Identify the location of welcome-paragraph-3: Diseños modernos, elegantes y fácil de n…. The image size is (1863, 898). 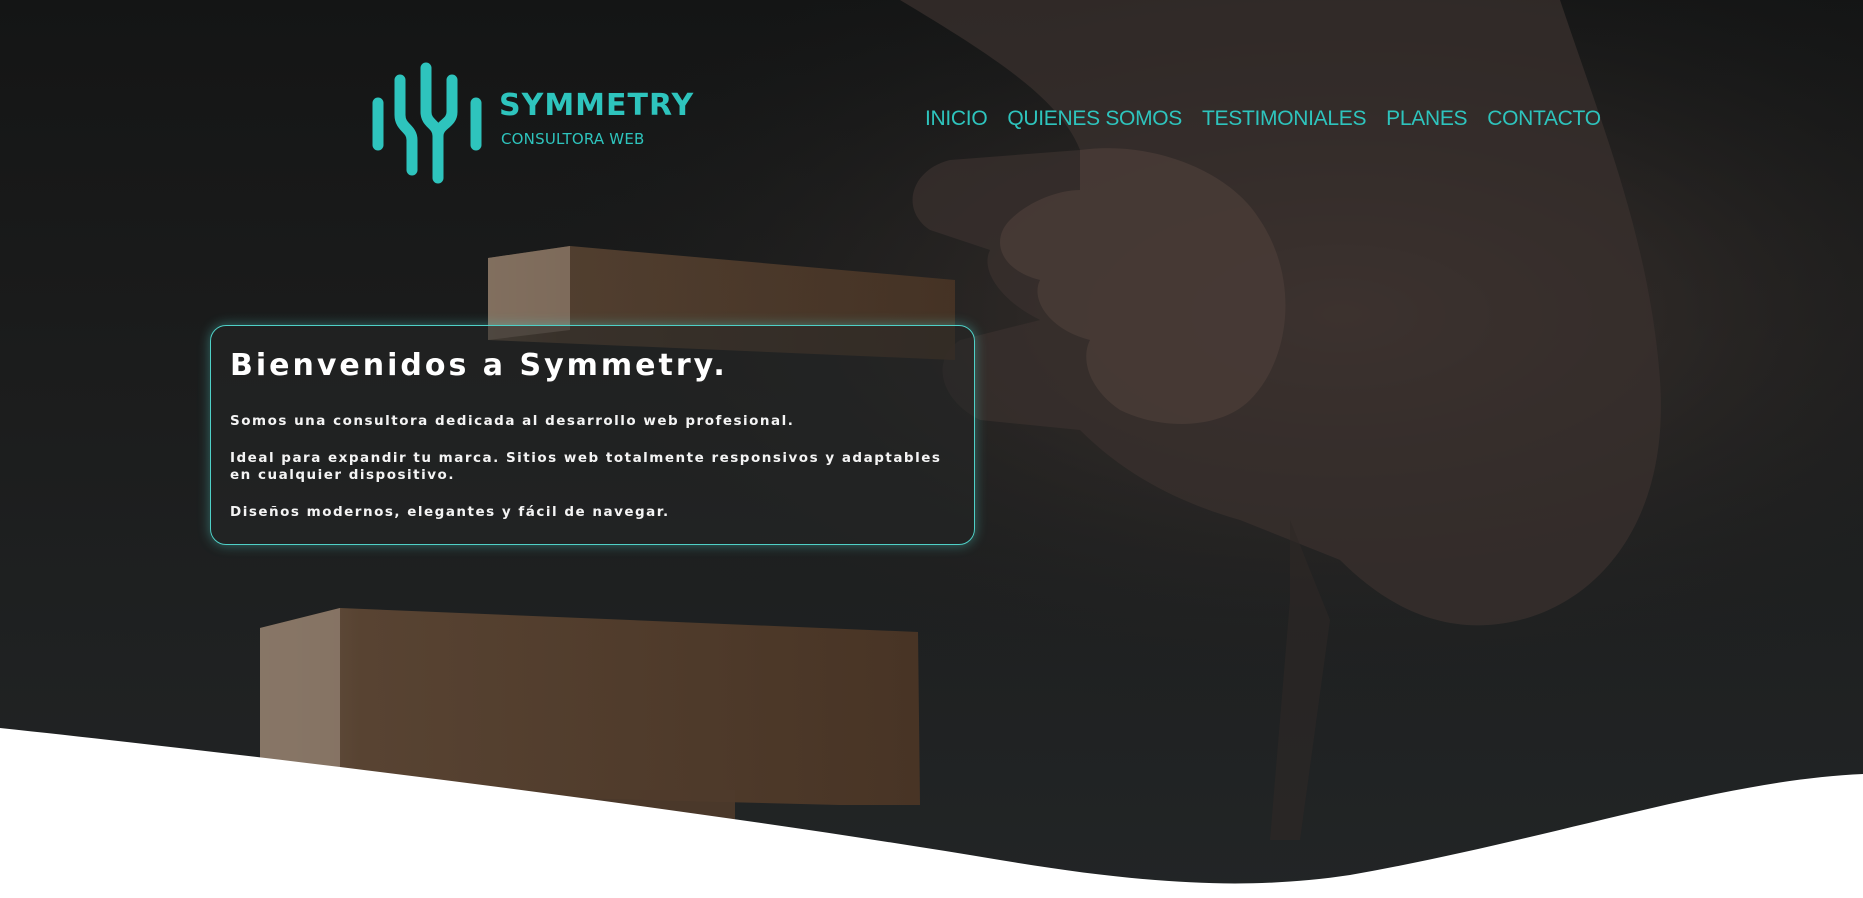
(450, 512).